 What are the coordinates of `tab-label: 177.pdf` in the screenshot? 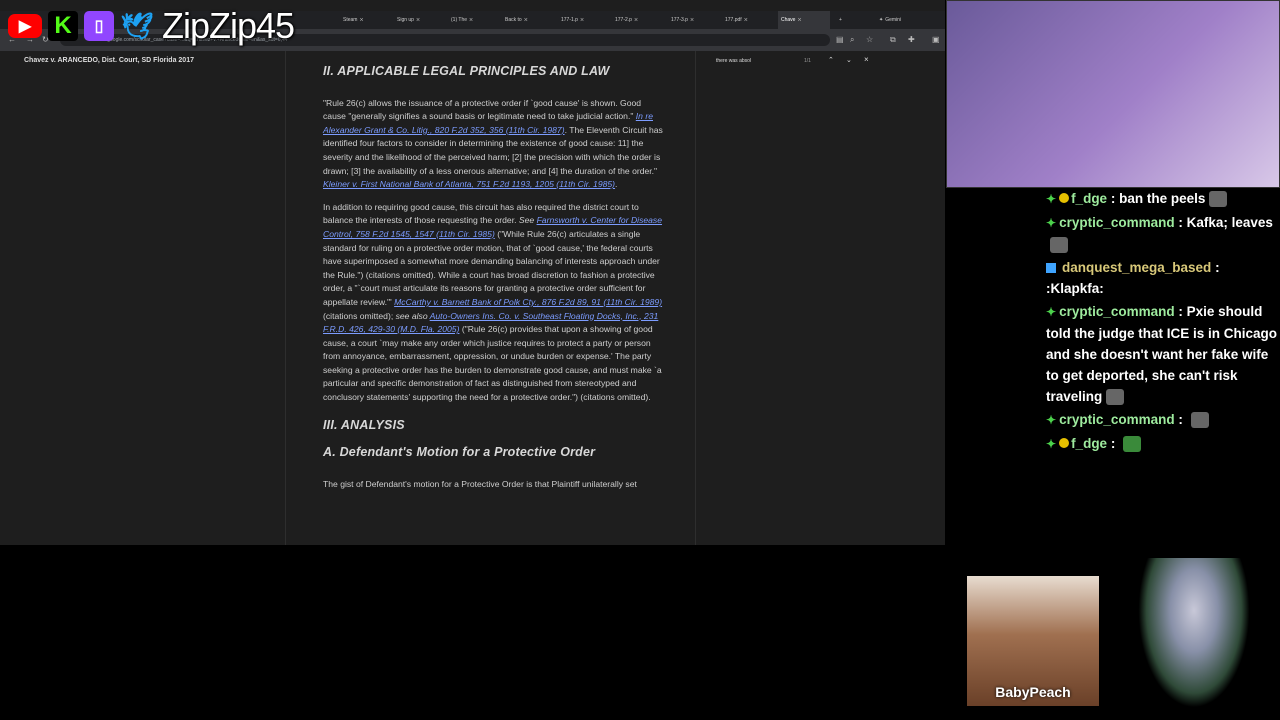 It's located at (733, 20).